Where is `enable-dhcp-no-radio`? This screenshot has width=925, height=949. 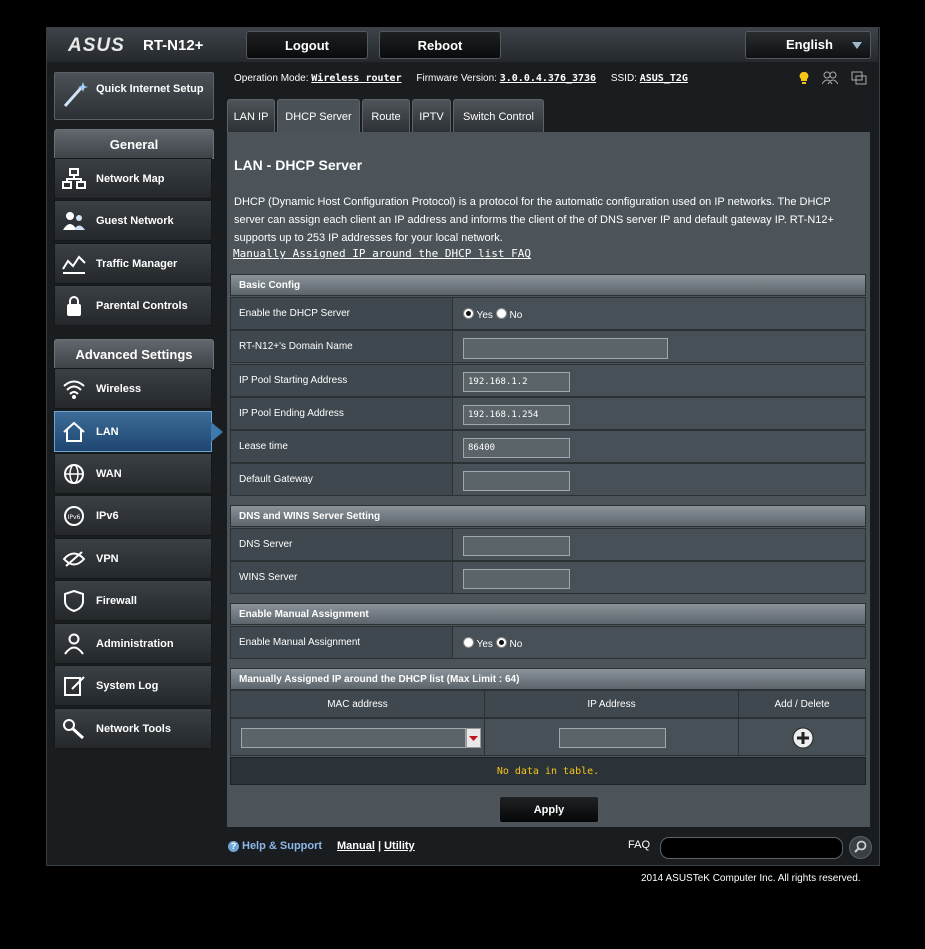
enable-dhcp-no-radio is located at coordinates (501, 313).